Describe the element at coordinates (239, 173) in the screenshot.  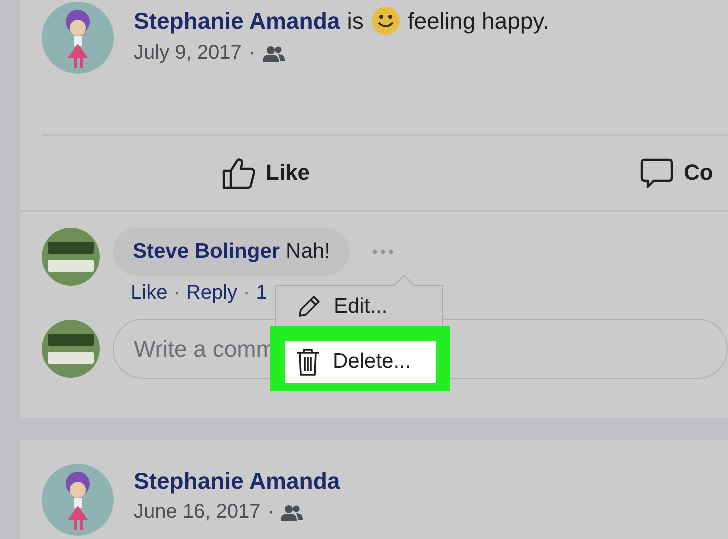
I see `thumbs-up-icon` at that location.